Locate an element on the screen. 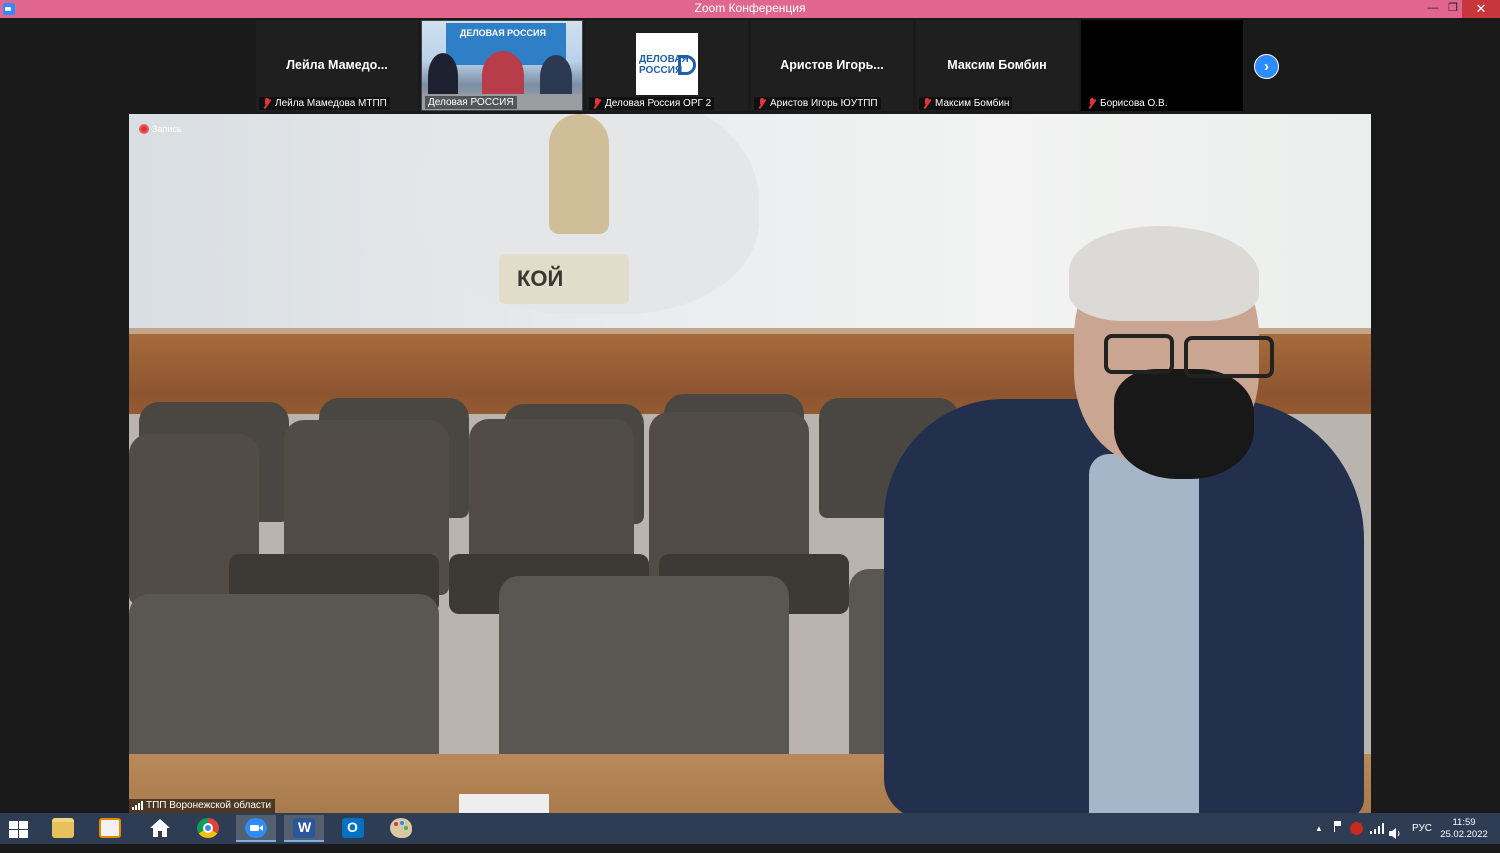 This screenshot has height=853, width=1500. zoom-icon is located at coordinates (256, 828).